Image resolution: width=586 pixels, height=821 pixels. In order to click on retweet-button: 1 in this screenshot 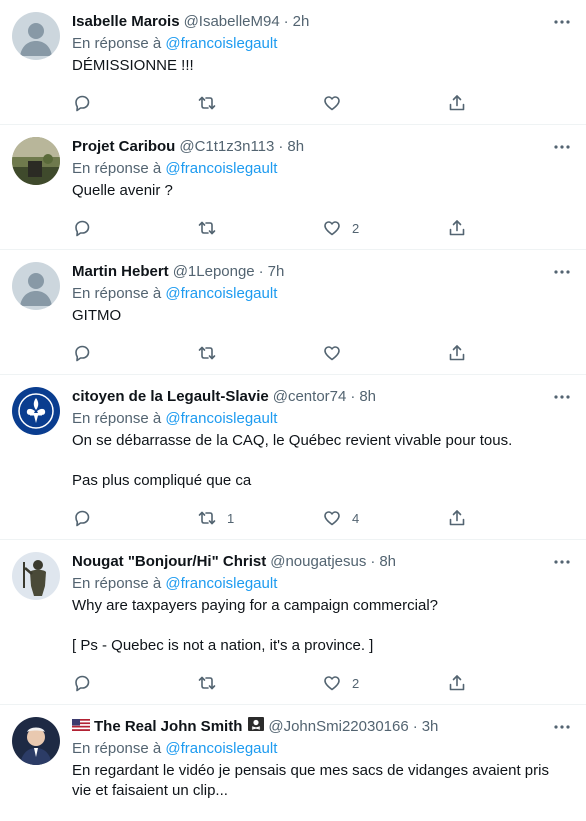, I will do `click(259, 518)`.